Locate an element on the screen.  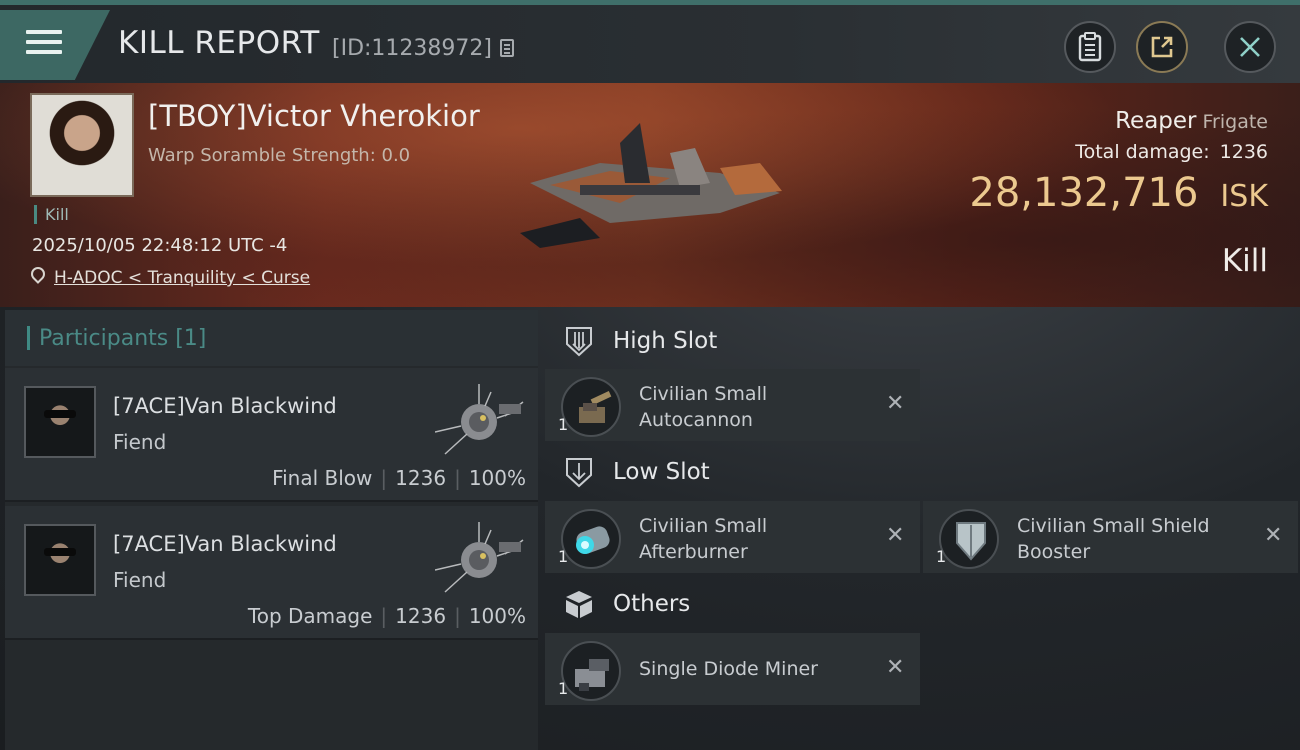
low-slot-label: Low Slot is located at coordinates (661, 472).